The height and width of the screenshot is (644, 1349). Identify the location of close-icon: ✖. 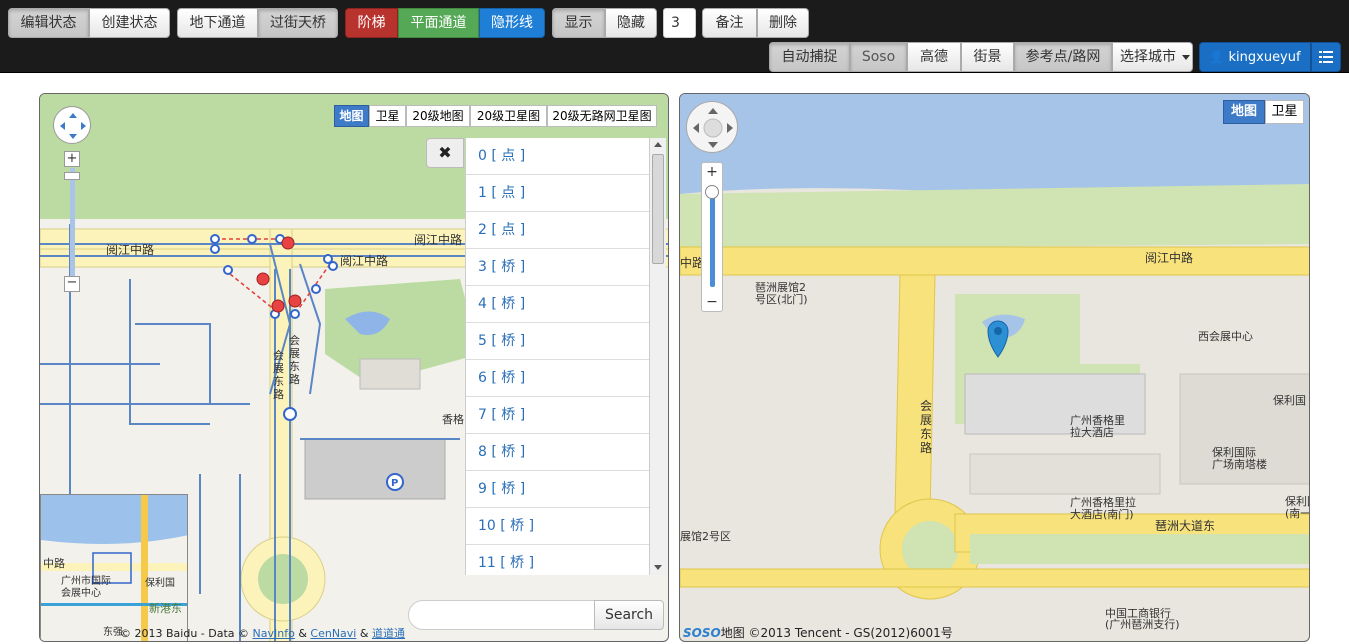
(445, 153).